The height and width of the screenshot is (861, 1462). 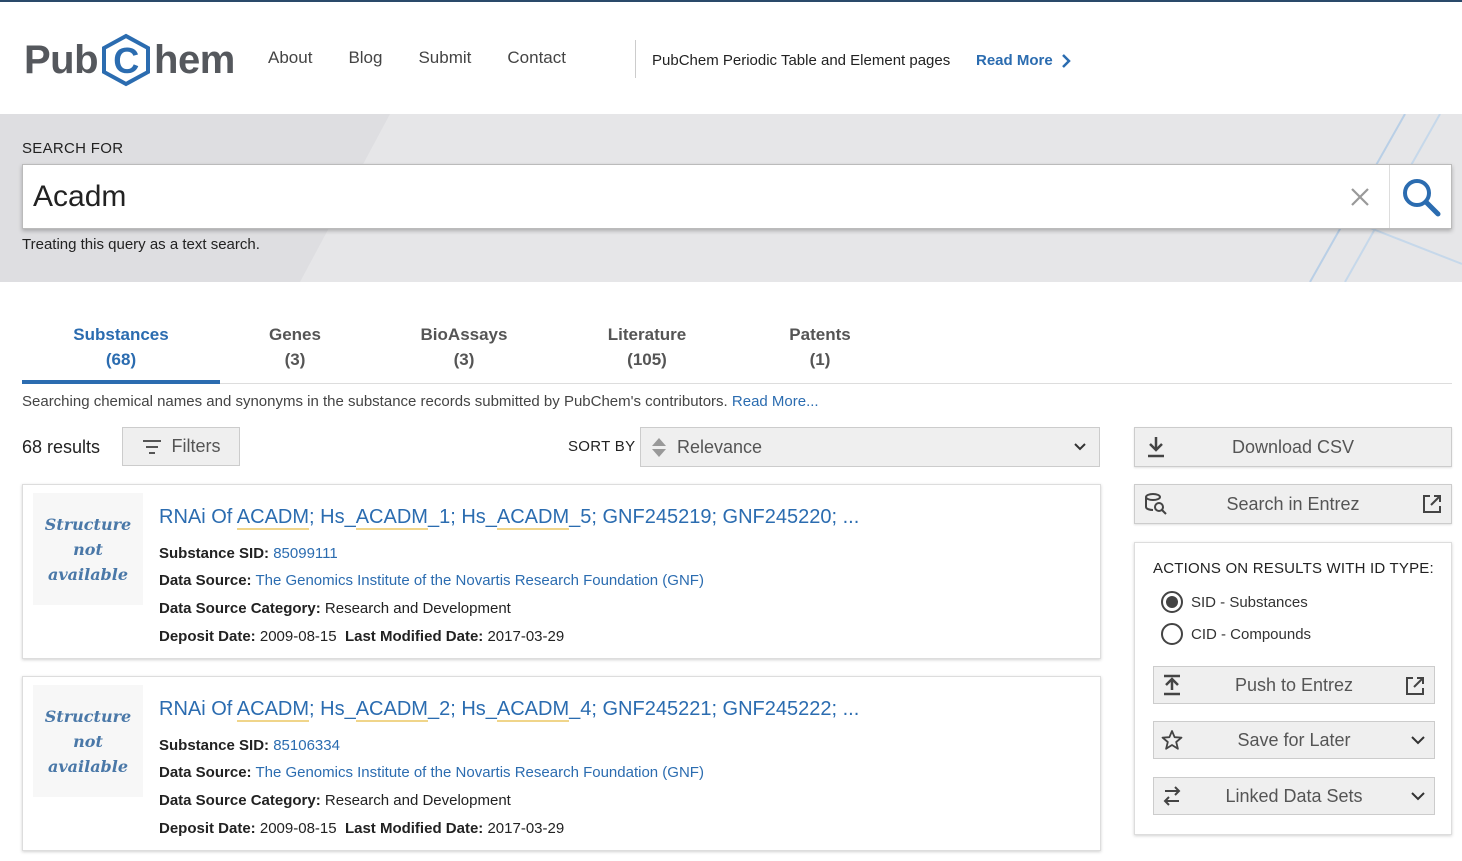 What do you see at coordinates (121, 334) in the screenshot?
I see `tab-label: Substances` at bounding box center [121, 334].